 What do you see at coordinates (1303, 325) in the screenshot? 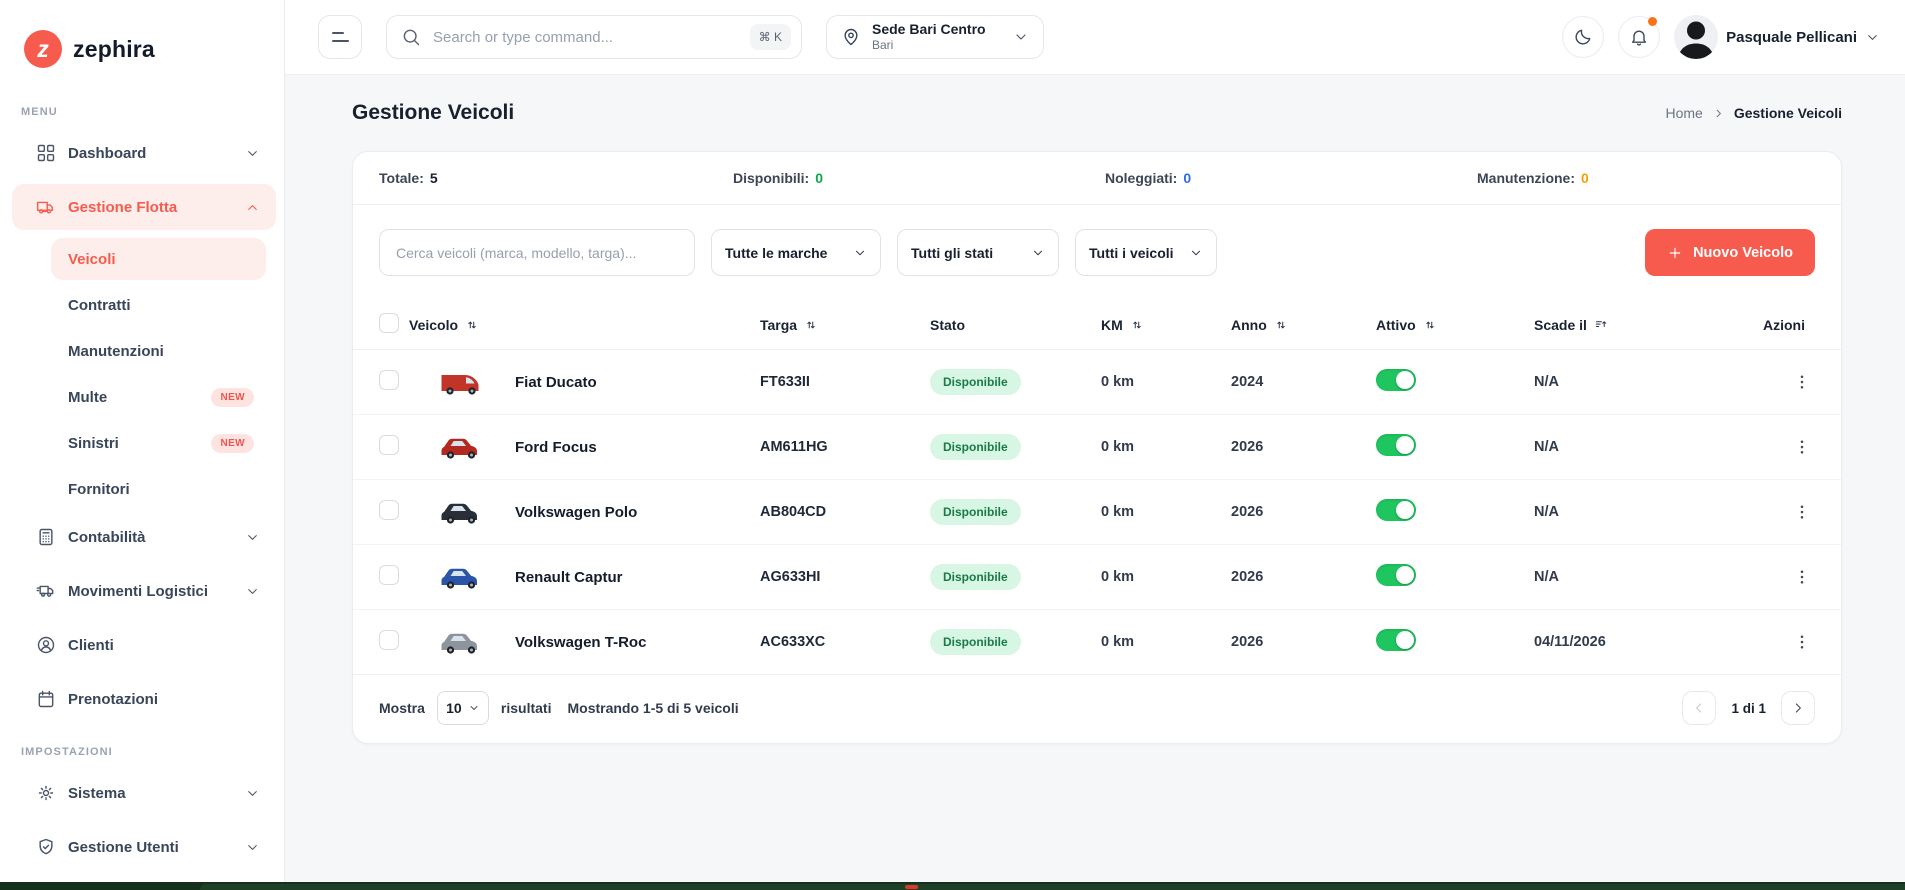
I see `column-header-anno: Anno` at bounding box center [1303, 325].